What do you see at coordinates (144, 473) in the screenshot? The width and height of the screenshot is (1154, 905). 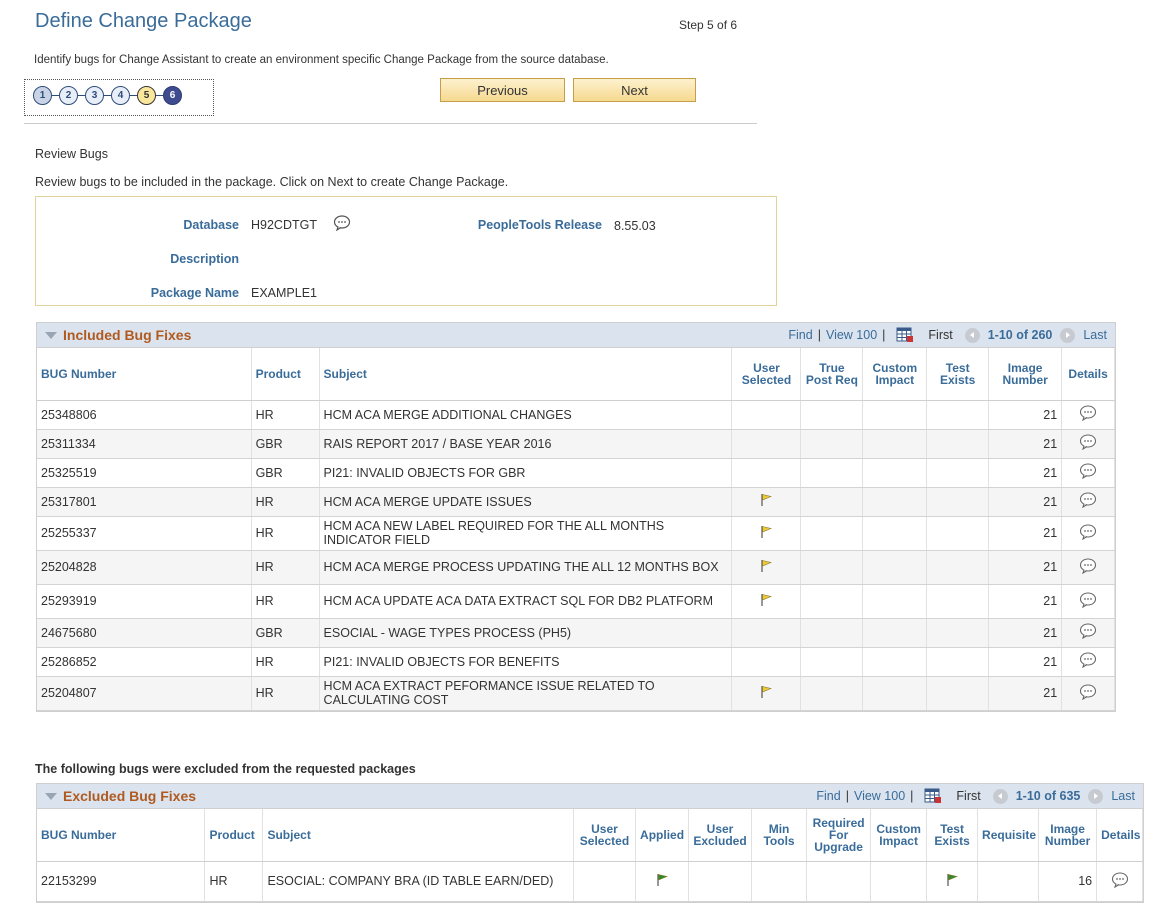 I see `bug-number-cell: 25325519` at bounding box center [144, 473].